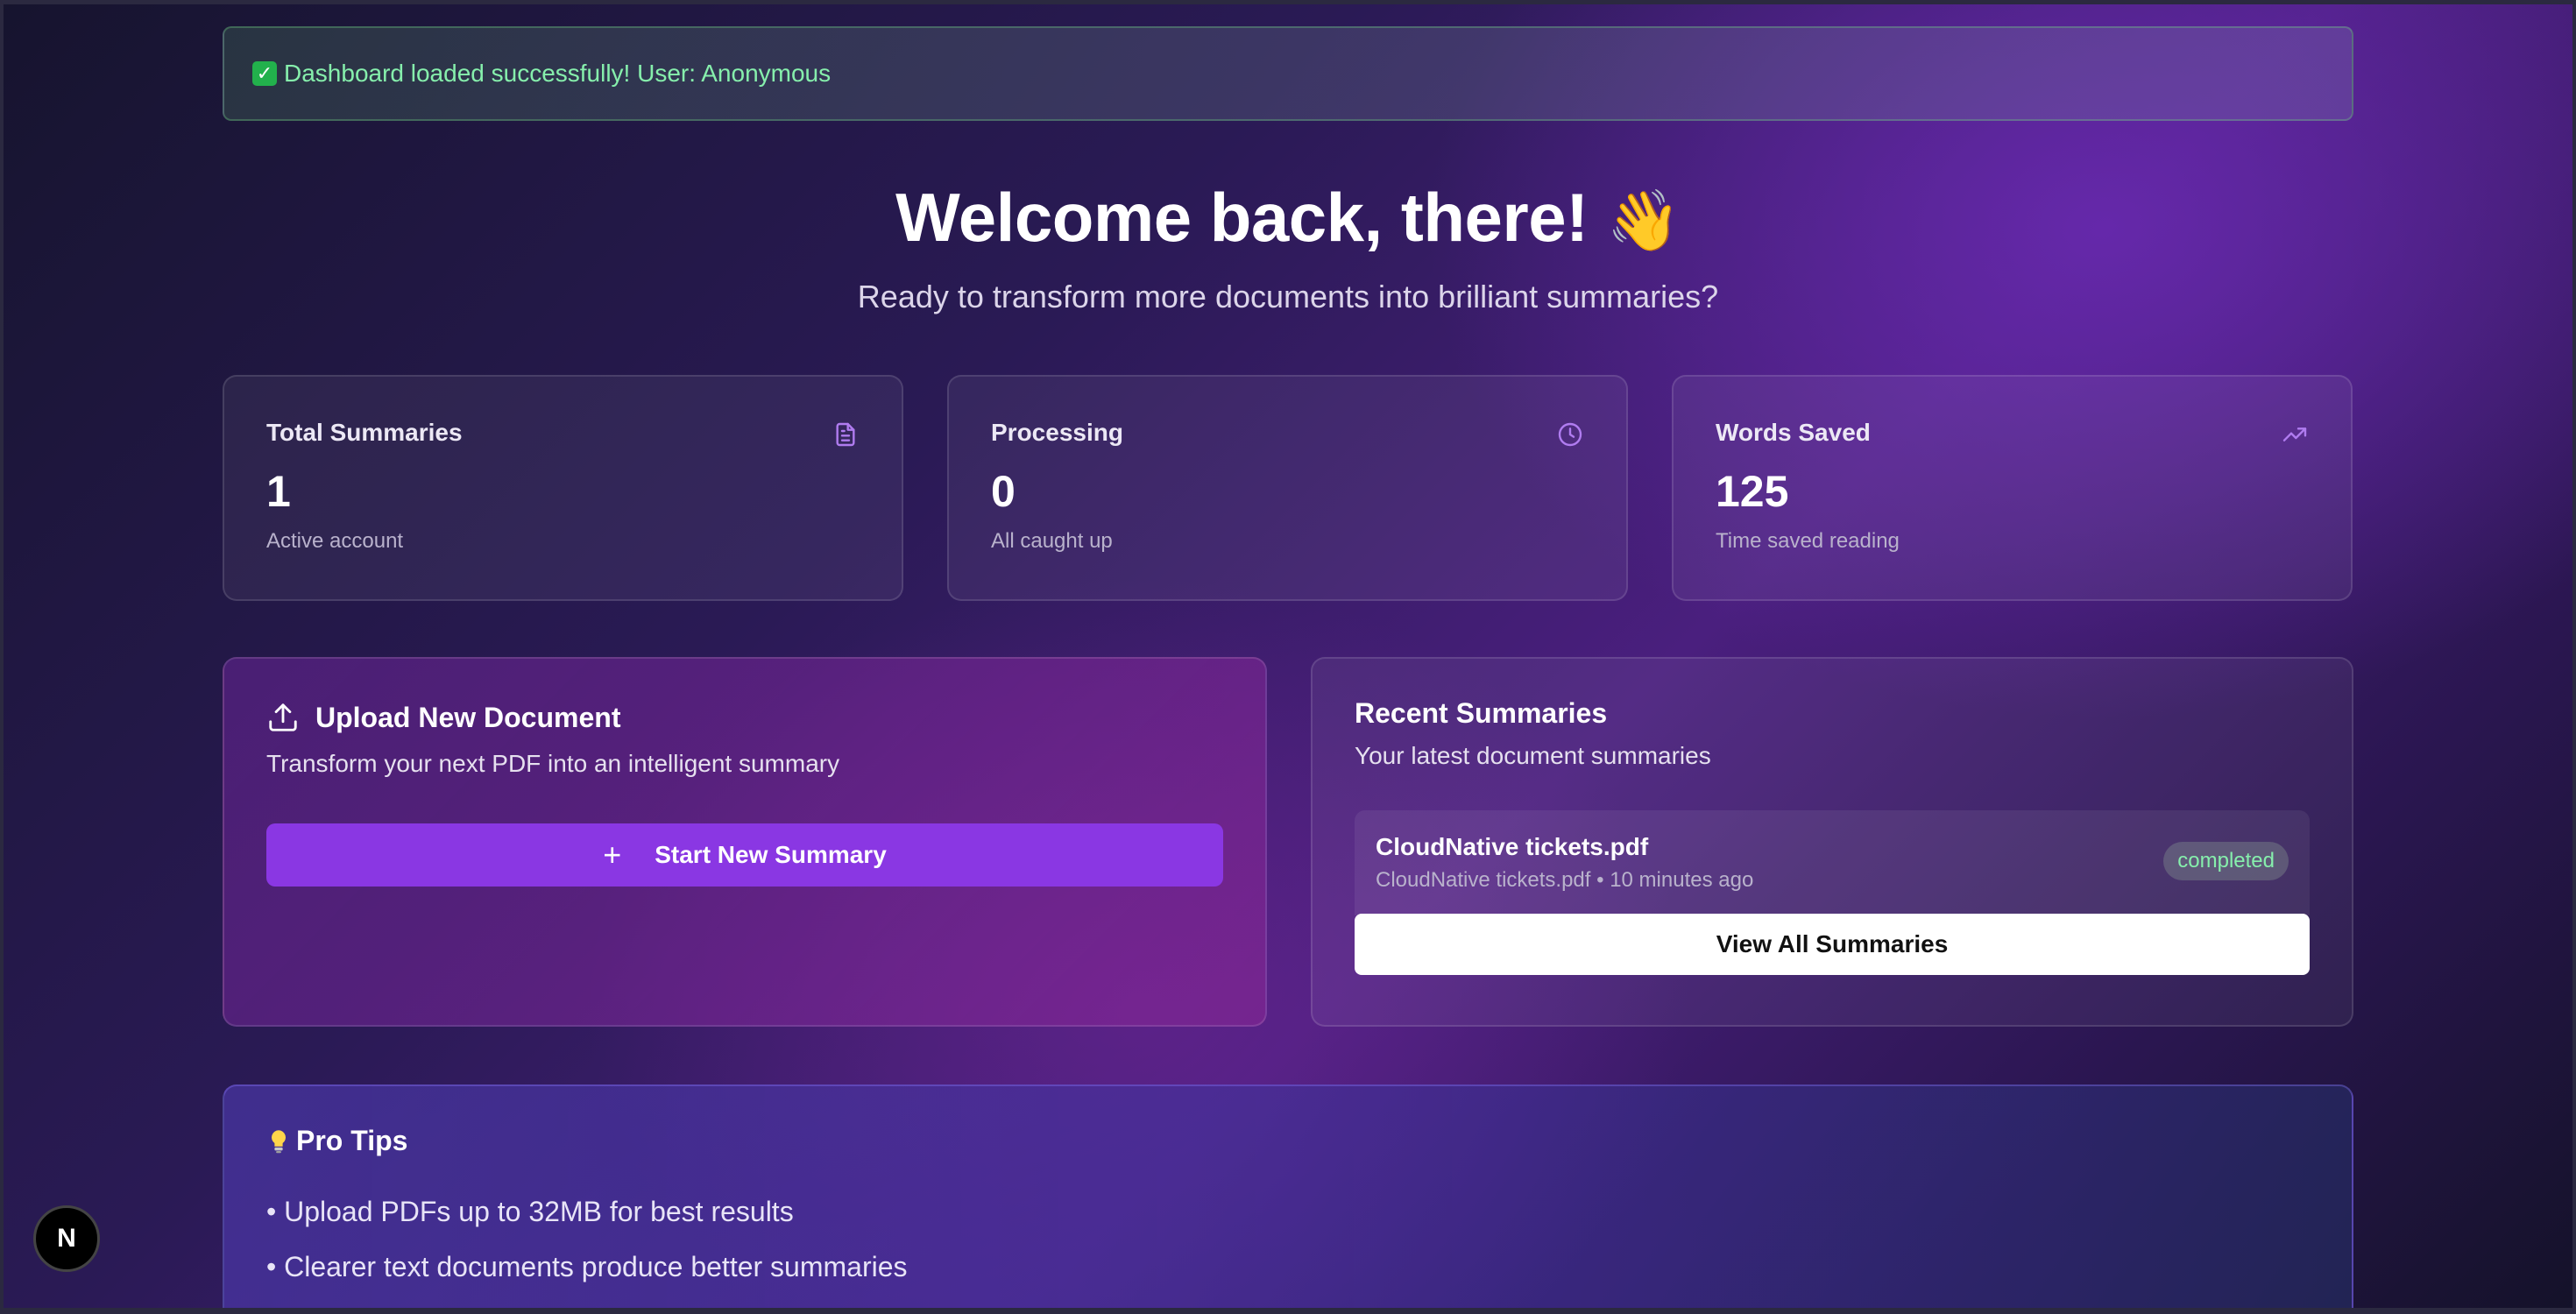 Image resolution: width=2576 pixels, height=1314 pixels. What do you see at coordinates (283, 717) in the screenshot?
I see `upload-icon` at bounding box center [283, 717].